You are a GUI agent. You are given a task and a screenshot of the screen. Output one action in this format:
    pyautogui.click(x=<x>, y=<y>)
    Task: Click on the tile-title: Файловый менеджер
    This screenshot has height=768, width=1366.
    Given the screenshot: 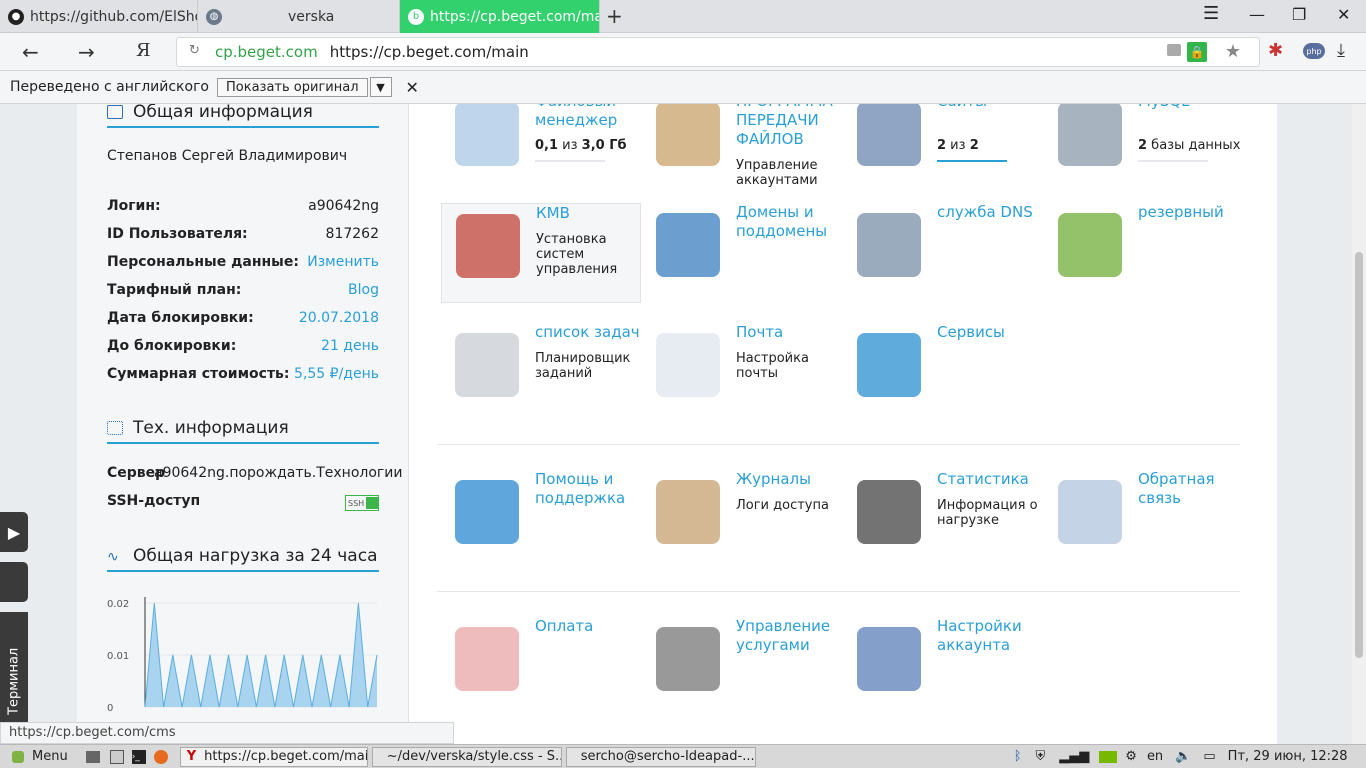 What is the action you would take?
    pyautogui.click(x=590, y=117)
    